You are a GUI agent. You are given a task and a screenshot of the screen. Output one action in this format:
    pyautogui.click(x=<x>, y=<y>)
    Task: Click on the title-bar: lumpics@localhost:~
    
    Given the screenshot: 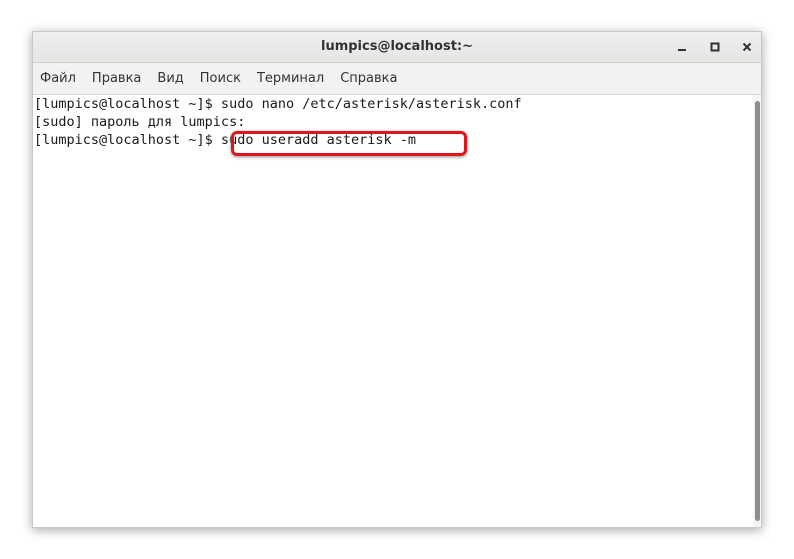 What is the action you would take?
    pyautogui.click(x=397, y=47)
    